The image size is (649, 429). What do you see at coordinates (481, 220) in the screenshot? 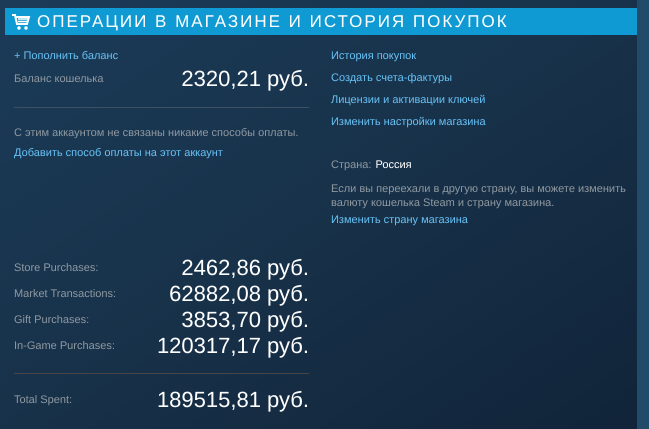
I see `change-country-link: Изменить страну магазина` at bounding box center [481, 220].